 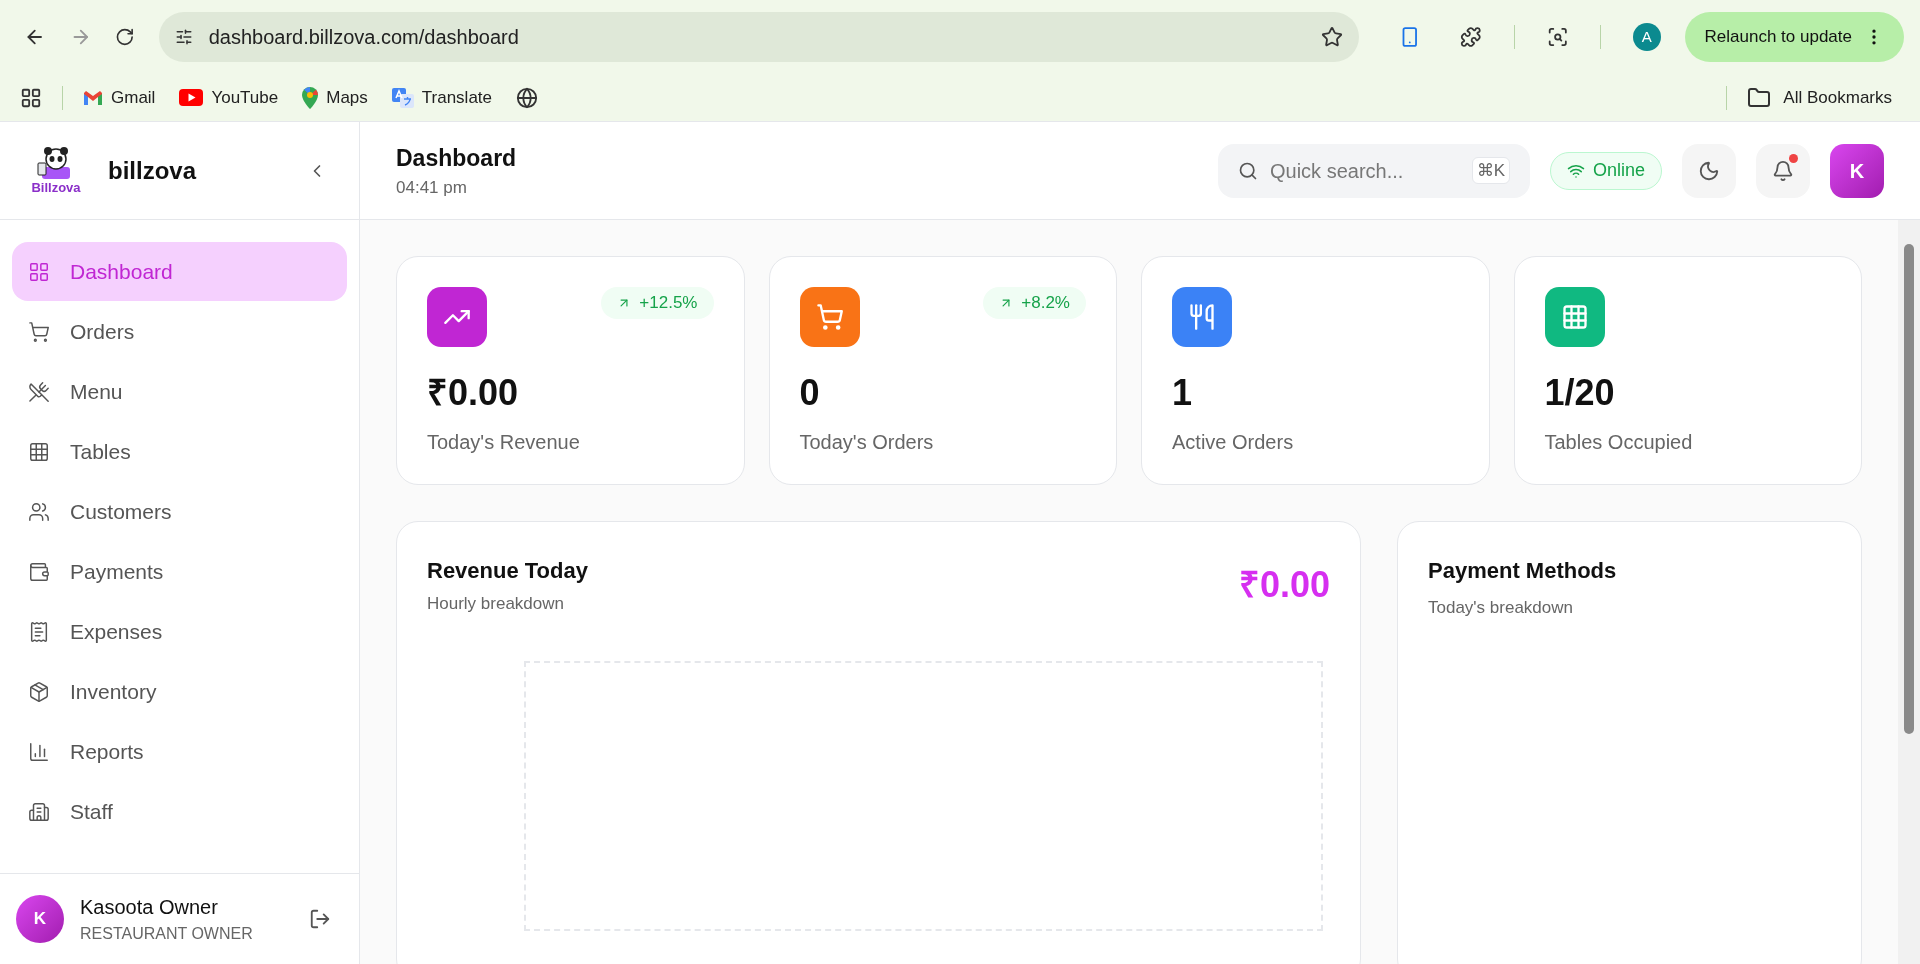 I want to click on nav-item: Payments, so click(x=179, y=571).